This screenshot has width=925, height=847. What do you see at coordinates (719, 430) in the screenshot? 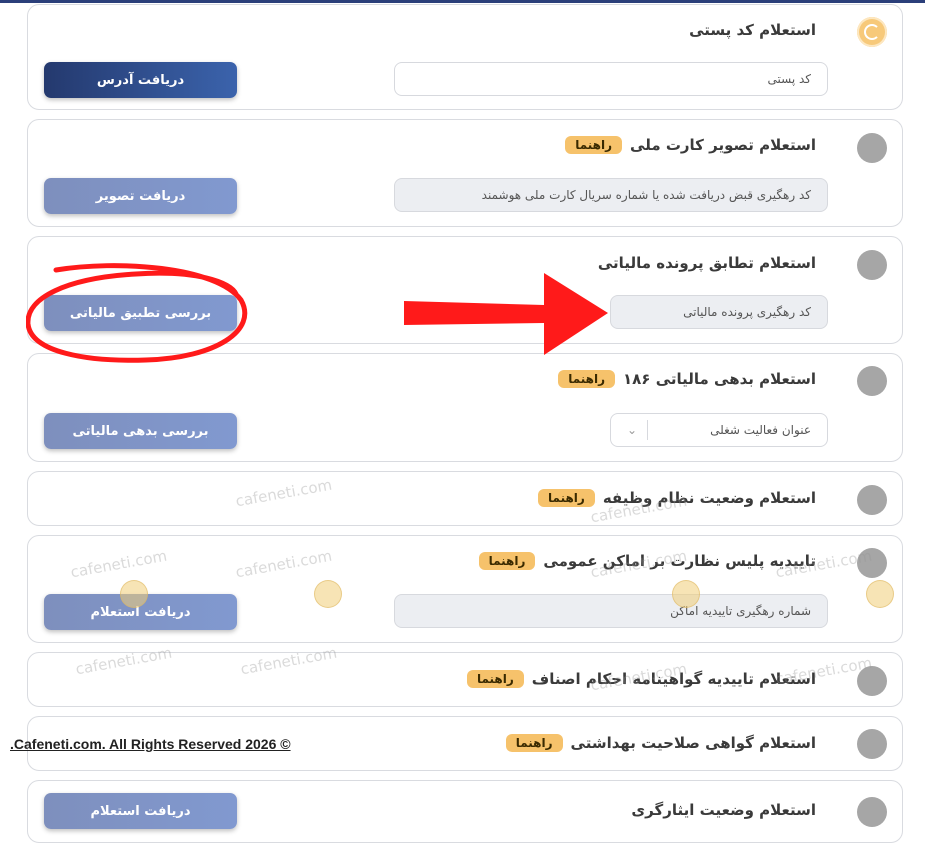
I see `business-activity-select: عنوان فعالیت شغلی ⌄` at bounding box center [719, 430].